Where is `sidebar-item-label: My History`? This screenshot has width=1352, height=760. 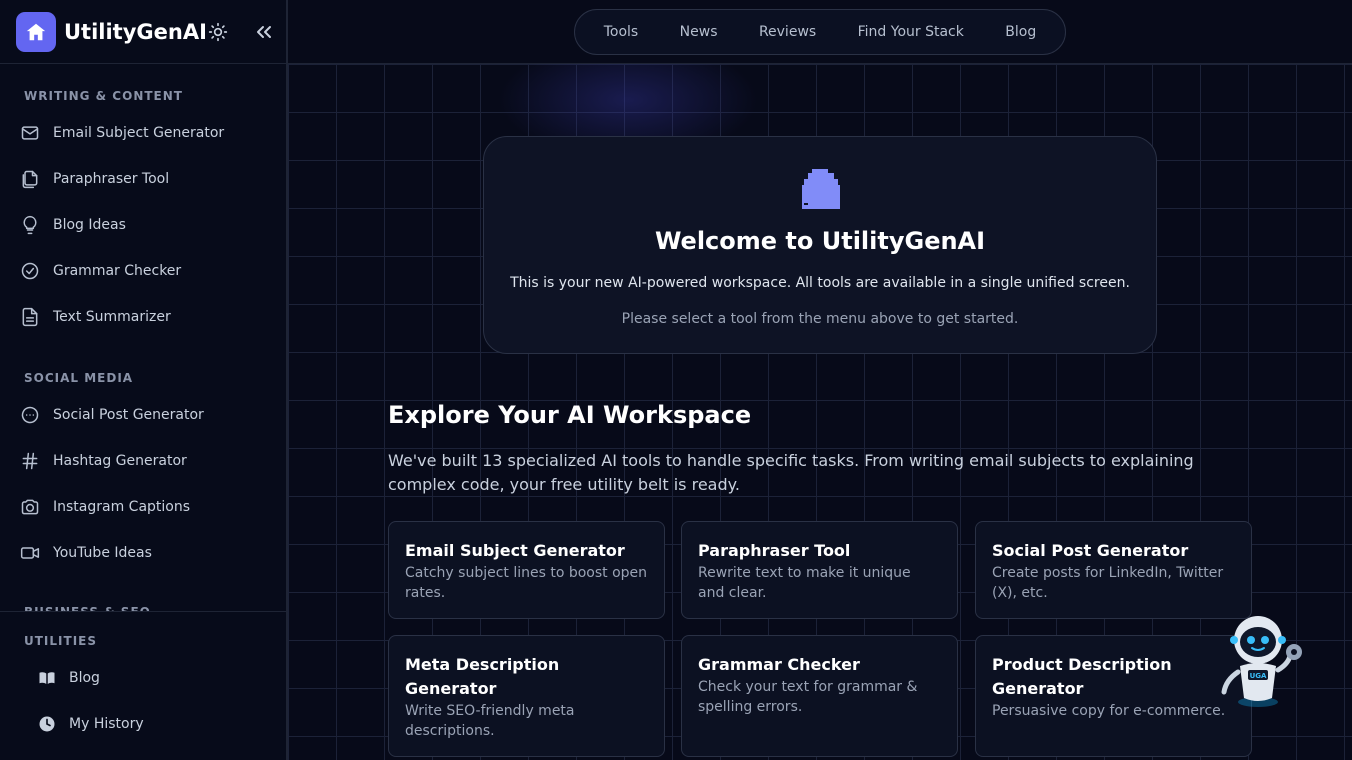
sidebar-item-label: My History is located at coordinates (106, 724).